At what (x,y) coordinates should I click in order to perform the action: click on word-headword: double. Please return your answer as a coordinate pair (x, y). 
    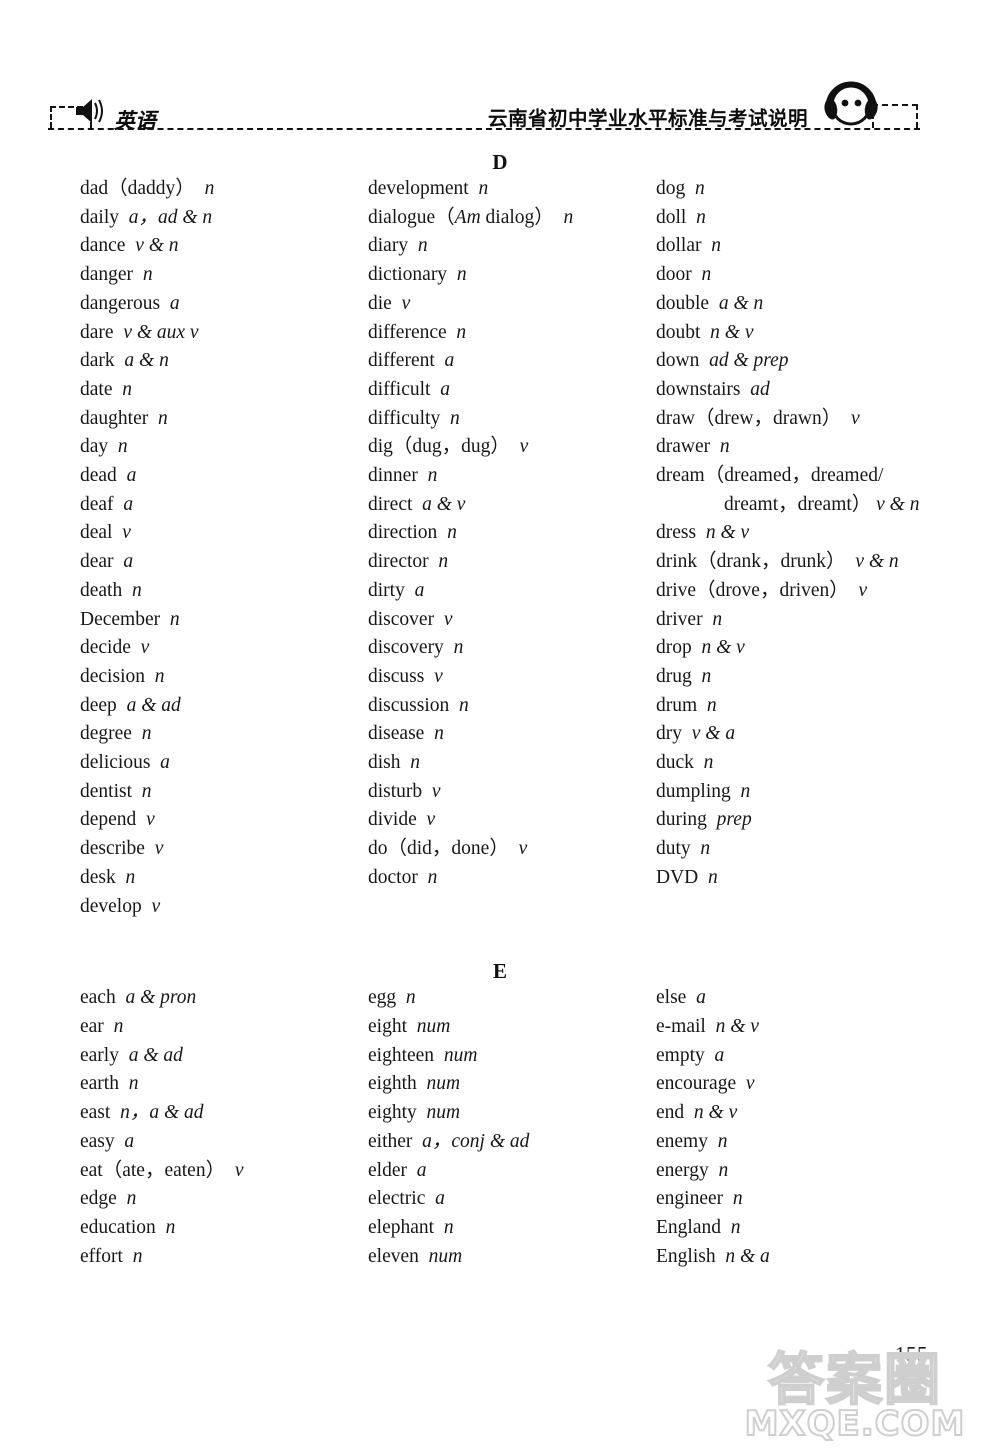
    Looking at the image, I should click on (683, 303).